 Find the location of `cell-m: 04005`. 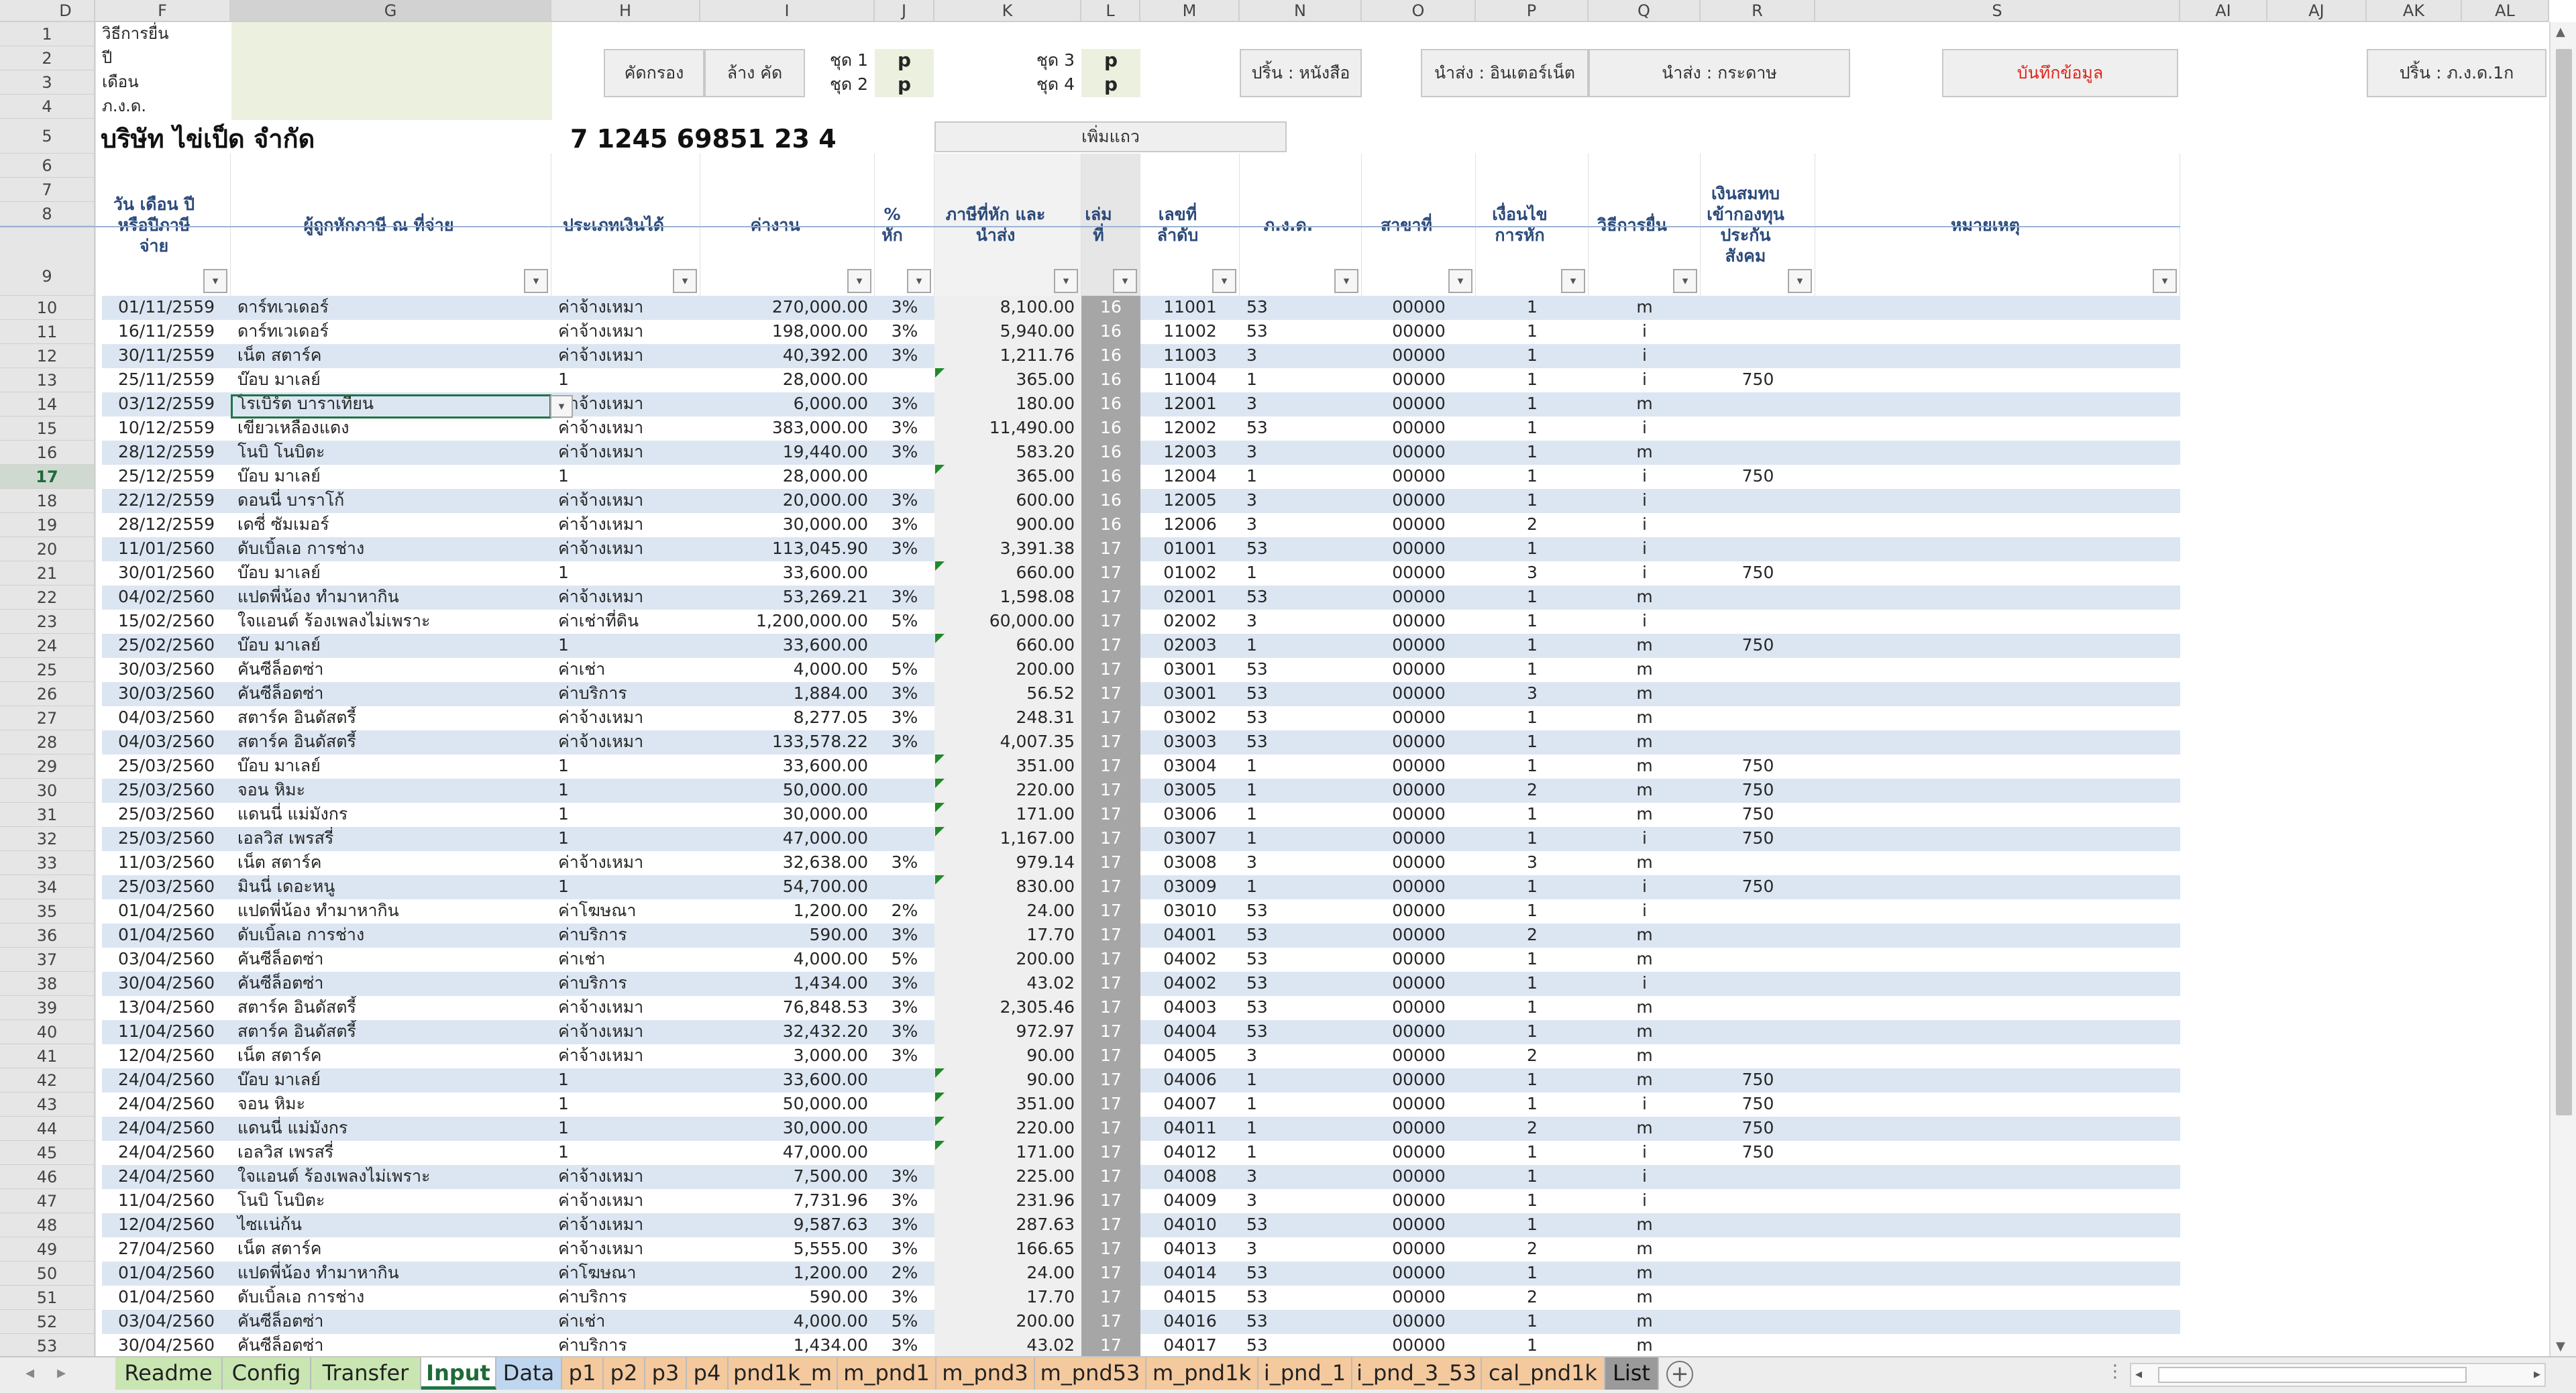

cell-m: 04005 is located at coordinates (1190, 1056).